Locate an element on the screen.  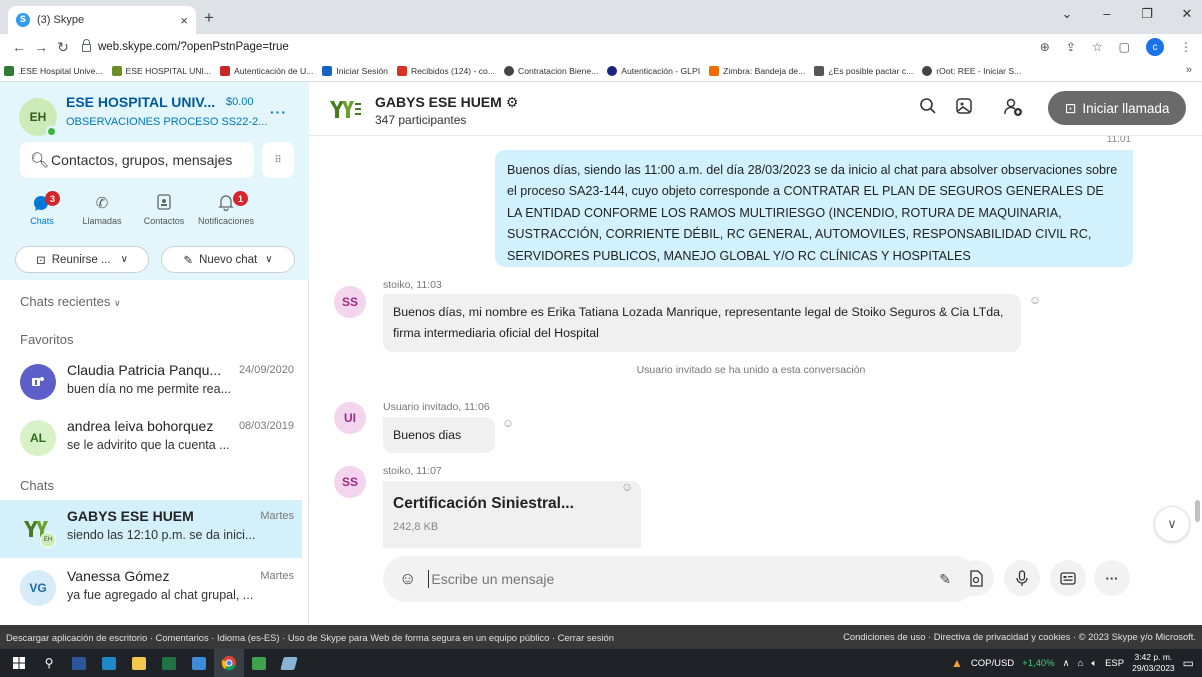
pen-icon: ✎ is located at coordinates (945, 579).